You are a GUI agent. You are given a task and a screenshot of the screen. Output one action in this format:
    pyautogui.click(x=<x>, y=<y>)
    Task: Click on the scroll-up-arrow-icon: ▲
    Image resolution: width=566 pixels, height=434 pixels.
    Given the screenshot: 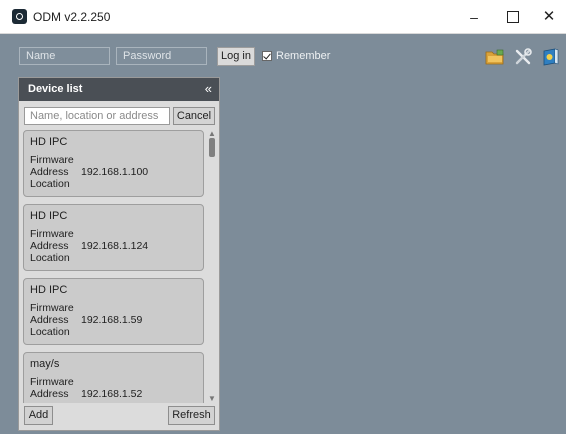 What is the action you would take?
    pyautogui.click(x=212, y=134)
    